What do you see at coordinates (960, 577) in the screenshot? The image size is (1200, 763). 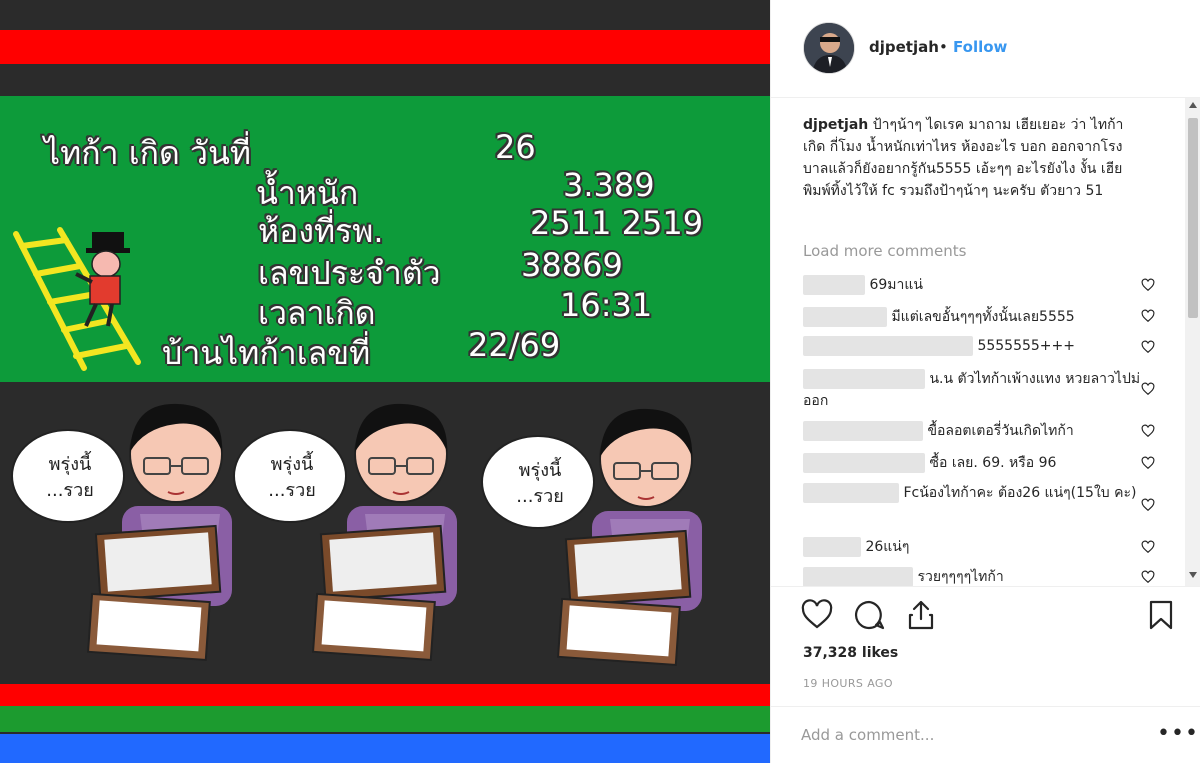 I see `comment-text: รวยๆๆๆๆไทก้า` at bounding box center [960, 577].